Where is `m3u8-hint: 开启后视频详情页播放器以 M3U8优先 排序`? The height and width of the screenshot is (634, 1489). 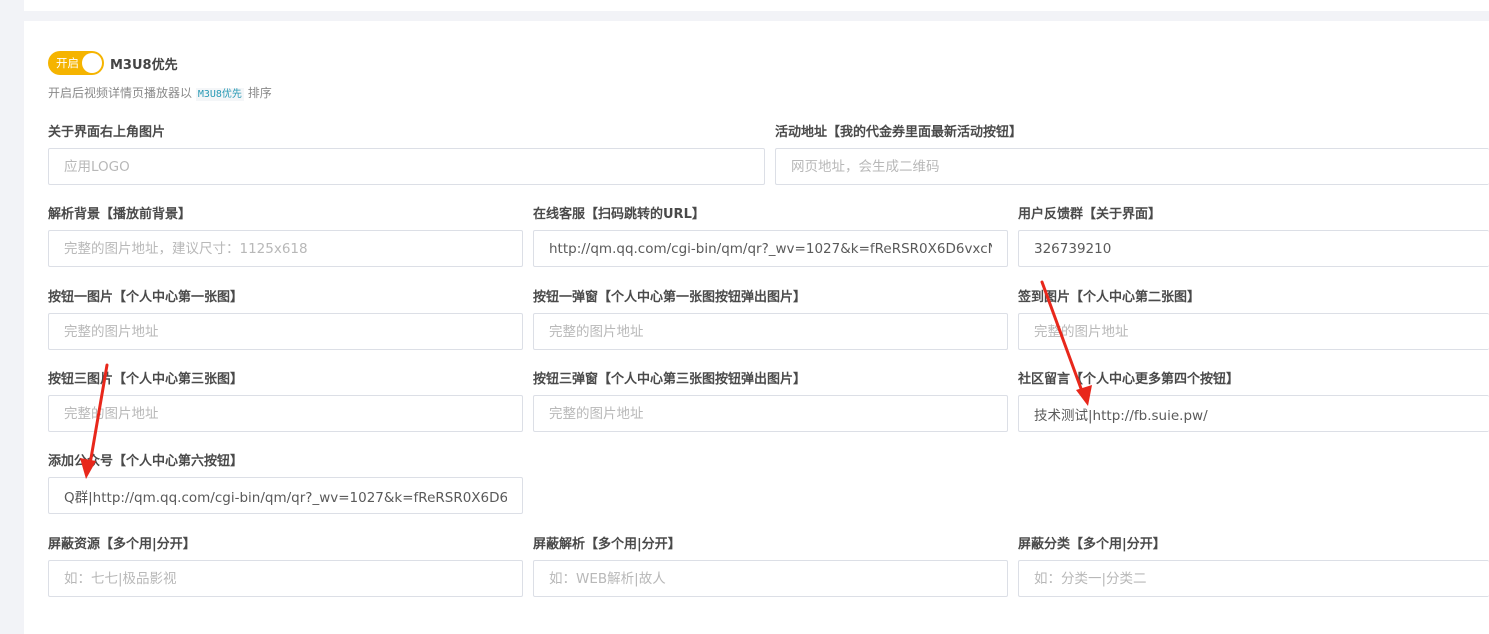 m3u8-hint: 开启后视频详情页播放器以 M3U8优先 排序 is located at coordinates (160, 92).